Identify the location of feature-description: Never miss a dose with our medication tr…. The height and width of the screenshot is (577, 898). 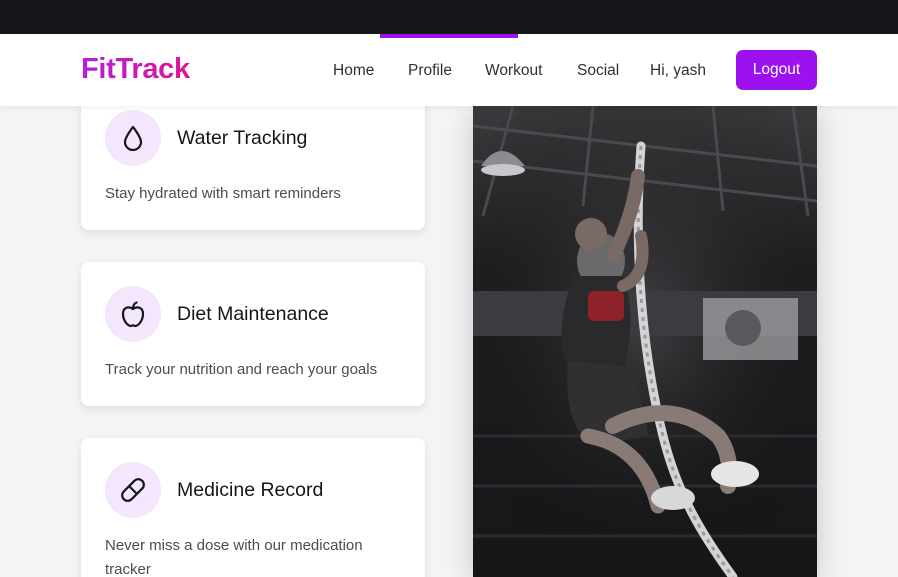
(234, 557).